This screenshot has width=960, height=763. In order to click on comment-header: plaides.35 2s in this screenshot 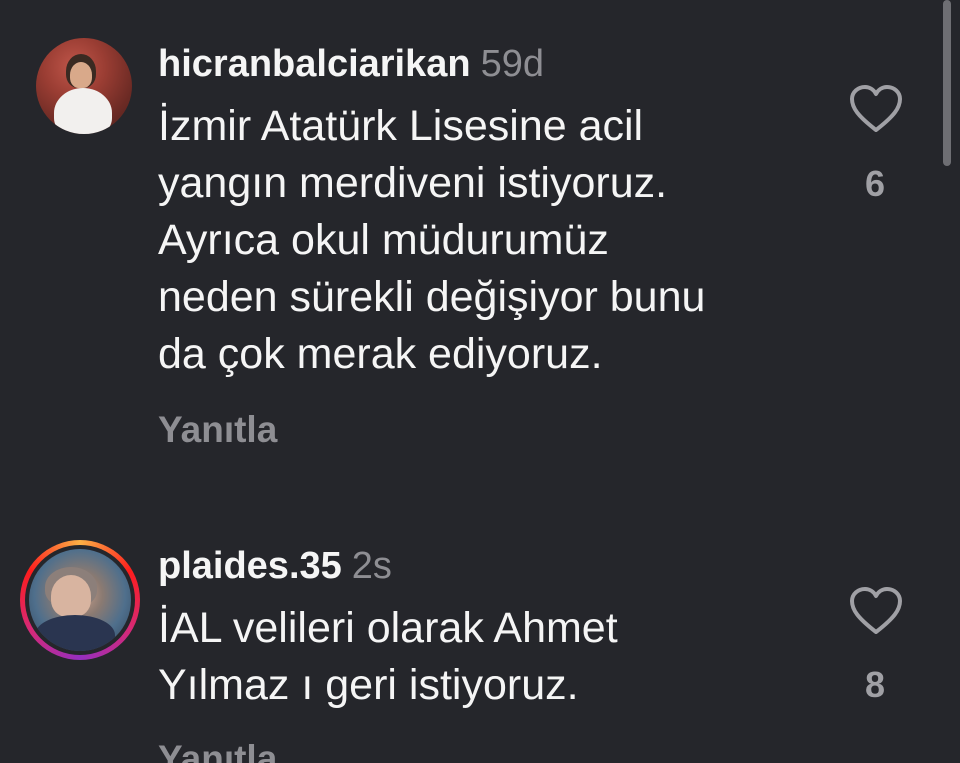, I will do `click(275, 566)`.